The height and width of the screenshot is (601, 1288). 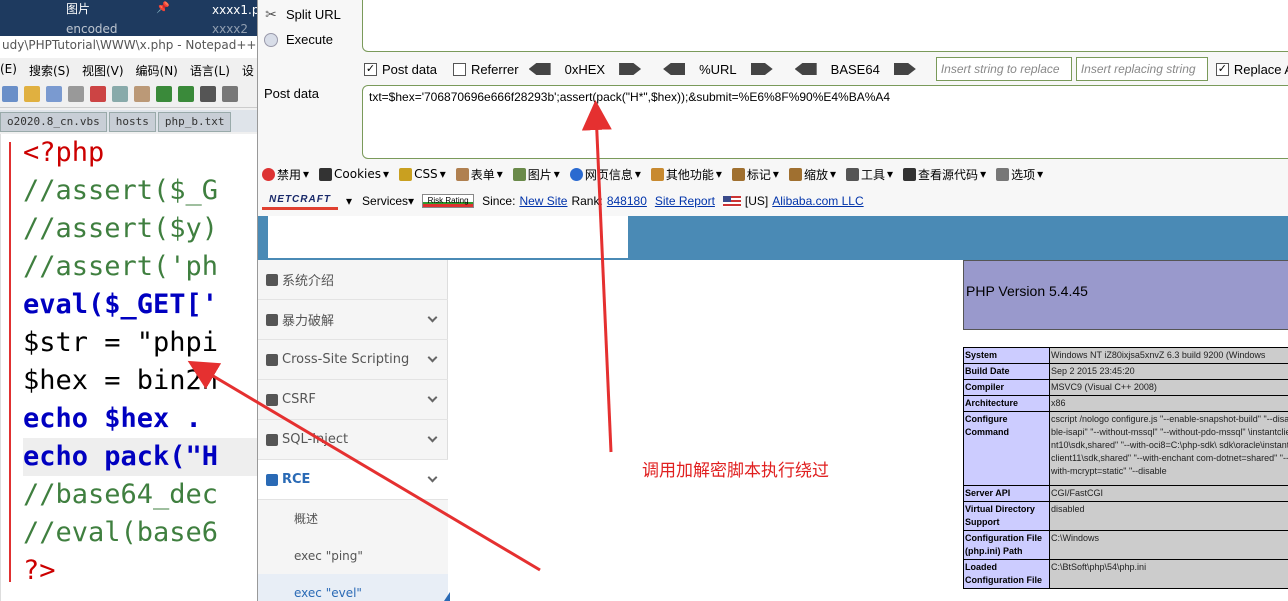 I want to click on chevron-down-icon, so click(x=432, y=437).